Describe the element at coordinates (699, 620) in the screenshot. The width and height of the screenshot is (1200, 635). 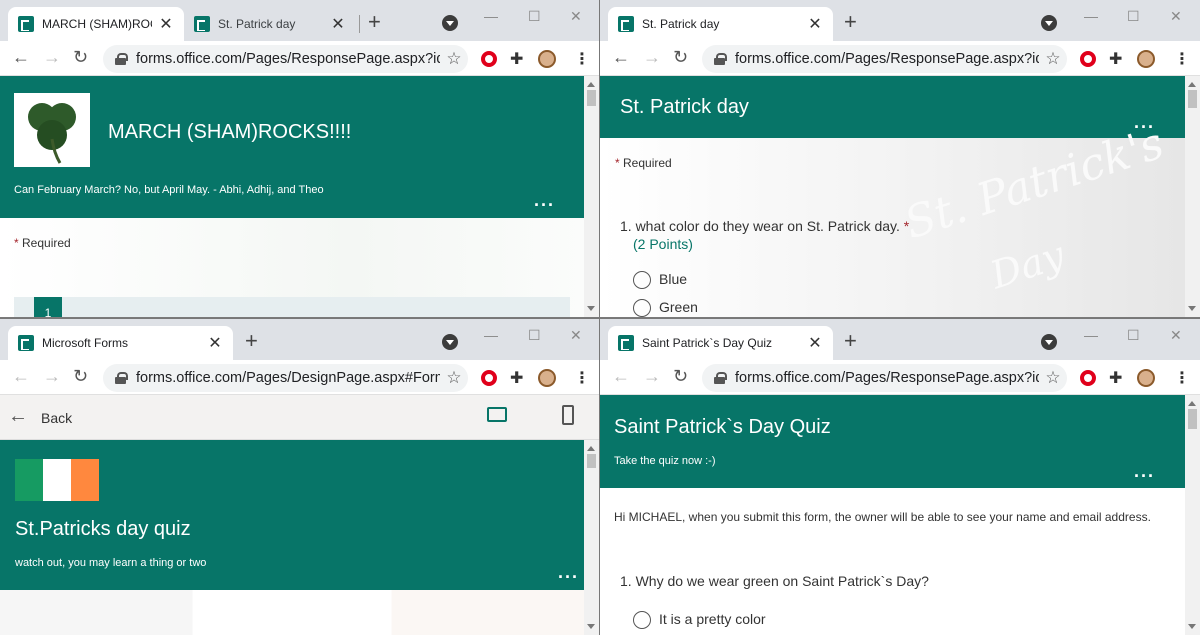
I see `option-pretty-color: It is a pretty color` at that location.